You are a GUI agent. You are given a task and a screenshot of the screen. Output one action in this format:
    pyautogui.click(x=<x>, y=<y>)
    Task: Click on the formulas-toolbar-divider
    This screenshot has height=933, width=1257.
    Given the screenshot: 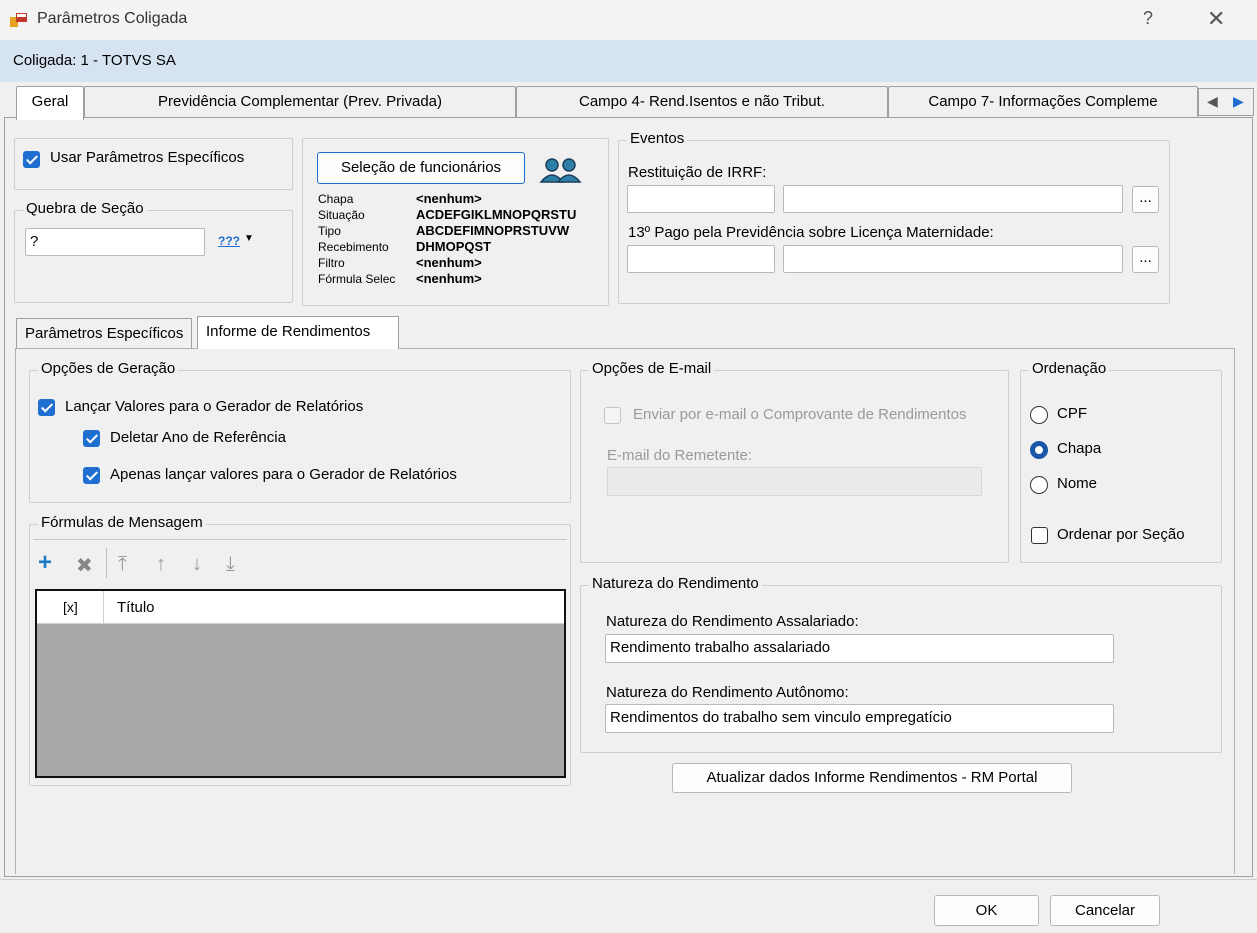 What is the action you would take?
    pyautogui.click(x=300, y=539)
    